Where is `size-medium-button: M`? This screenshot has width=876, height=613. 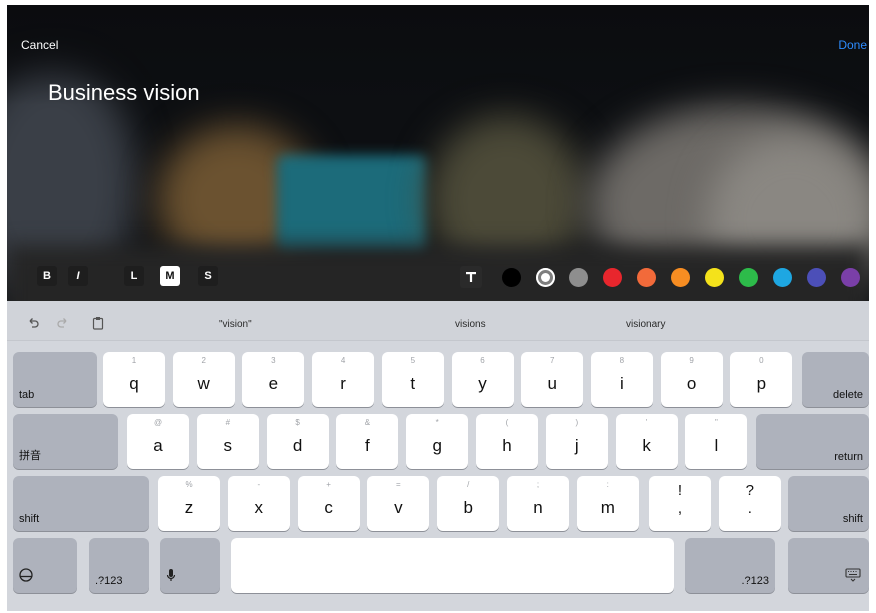
size-medium-button: M is located at coordinates (170, 276).